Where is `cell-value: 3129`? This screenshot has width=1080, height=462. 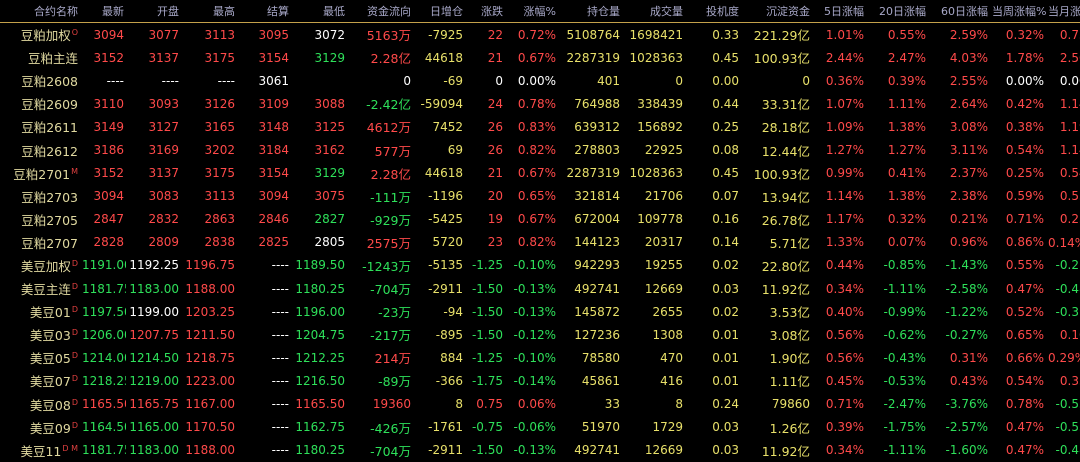 cell-value: 3129 is located at coordinates (329, 57).